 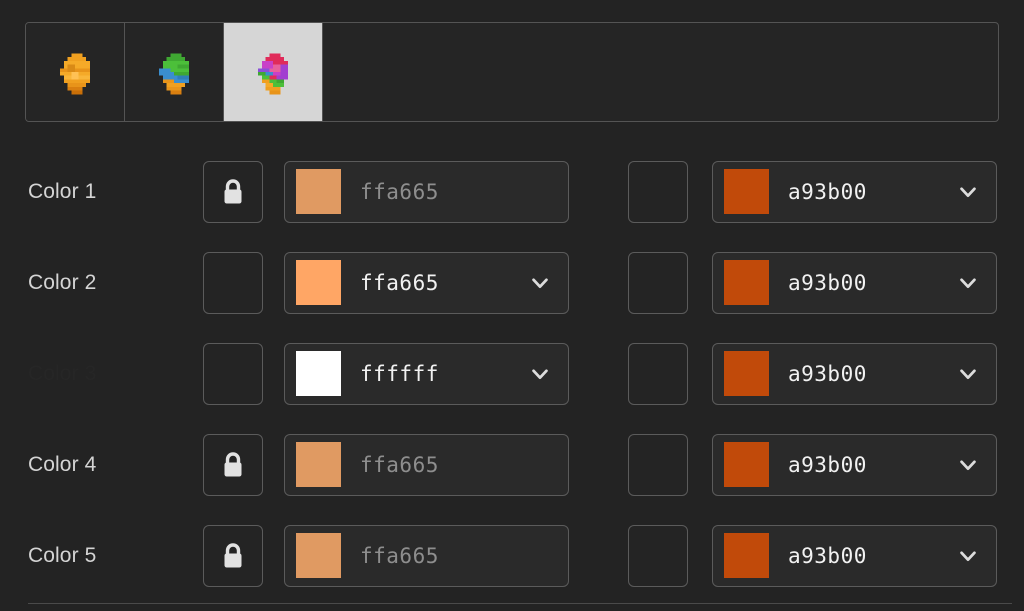 I want to click on color-row-label: Color 5, so click(x=62, y=555).